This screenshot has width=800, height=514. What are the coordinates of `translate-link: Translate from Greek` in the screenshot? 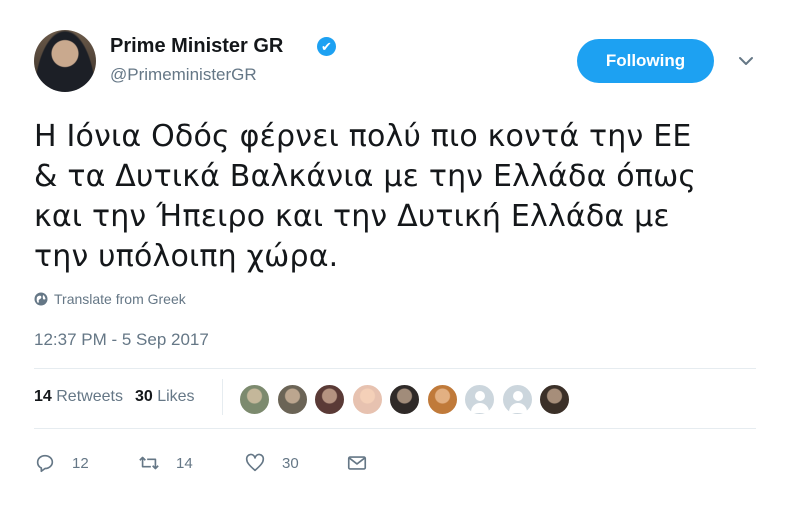 It's located at (110, 299).